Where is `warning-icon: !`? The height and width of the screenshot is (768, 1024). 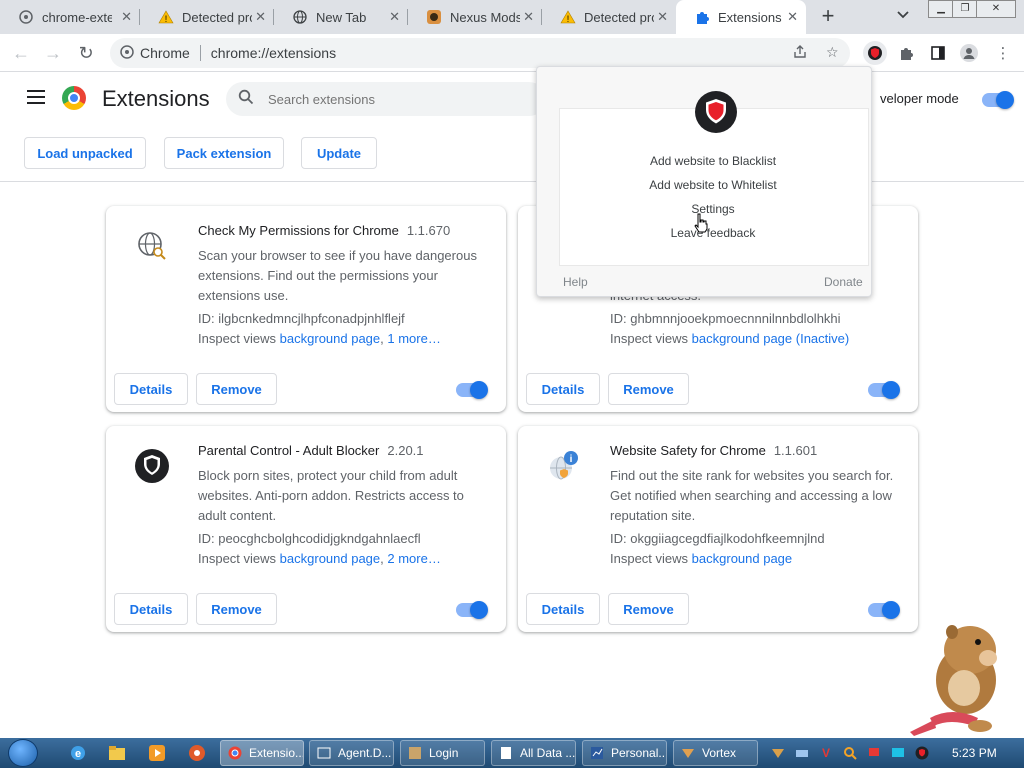
warning-icon: ! is located at coordinates (568, 17).